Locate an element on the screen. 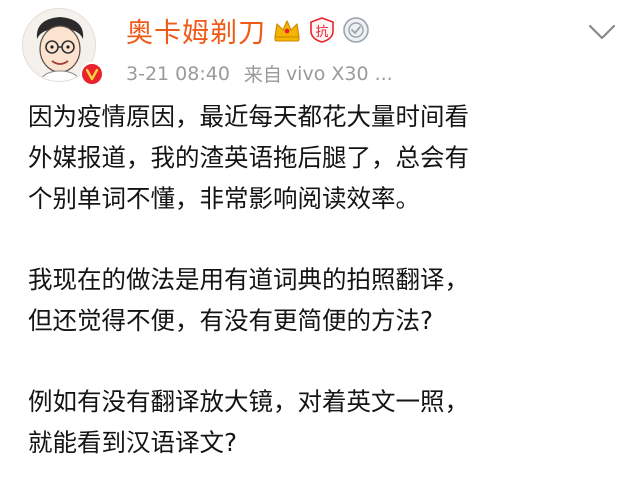  paragraph-line: 因为疫情原因，最近每天都花大量时间看 is located at coordinates (248, 116).